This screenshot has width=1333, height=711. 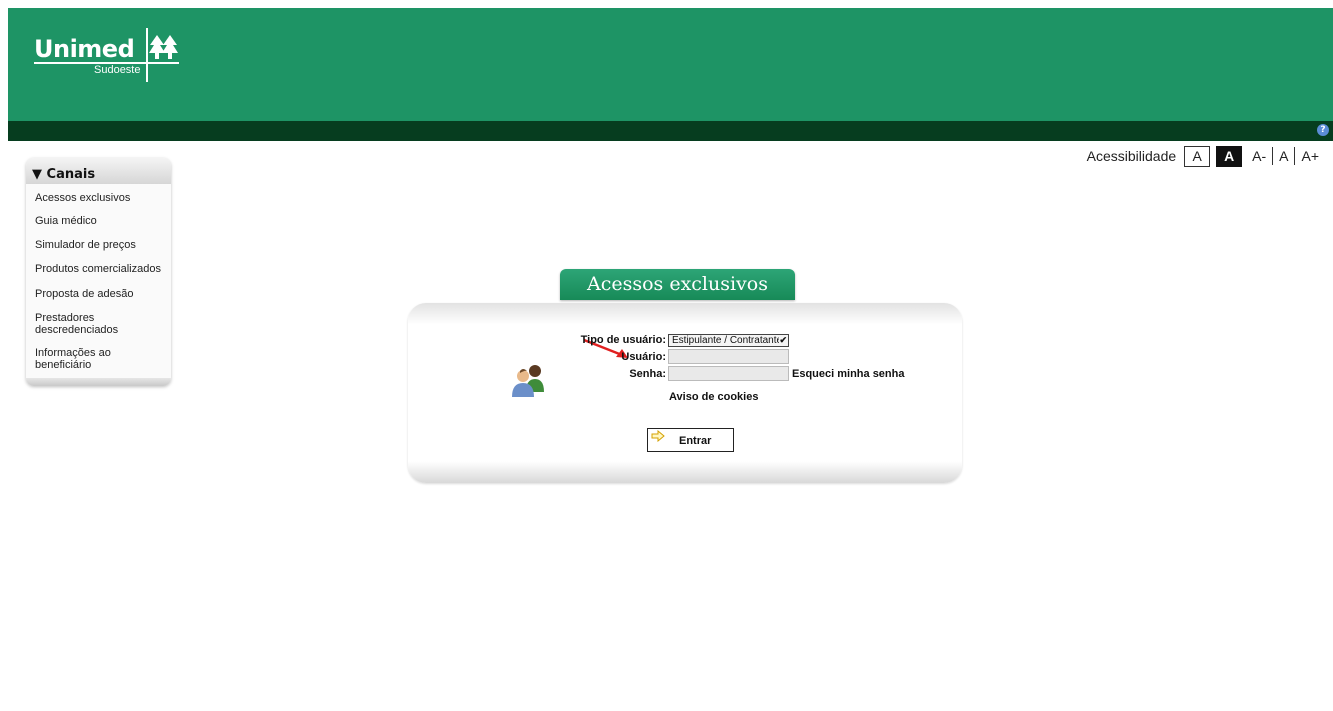 What do you see at coordinates (528, 381) in the screenshot?
I see `users-icon` at bounding box center [528, 381].